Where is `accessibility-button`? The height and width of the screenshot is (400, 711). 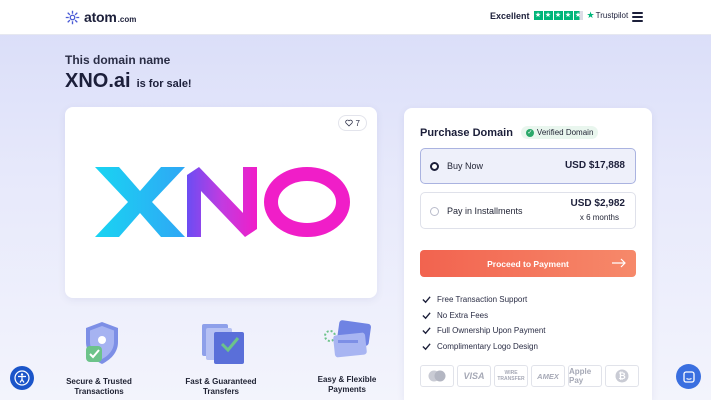 accessibility-button is located at coordinates (22, 378).